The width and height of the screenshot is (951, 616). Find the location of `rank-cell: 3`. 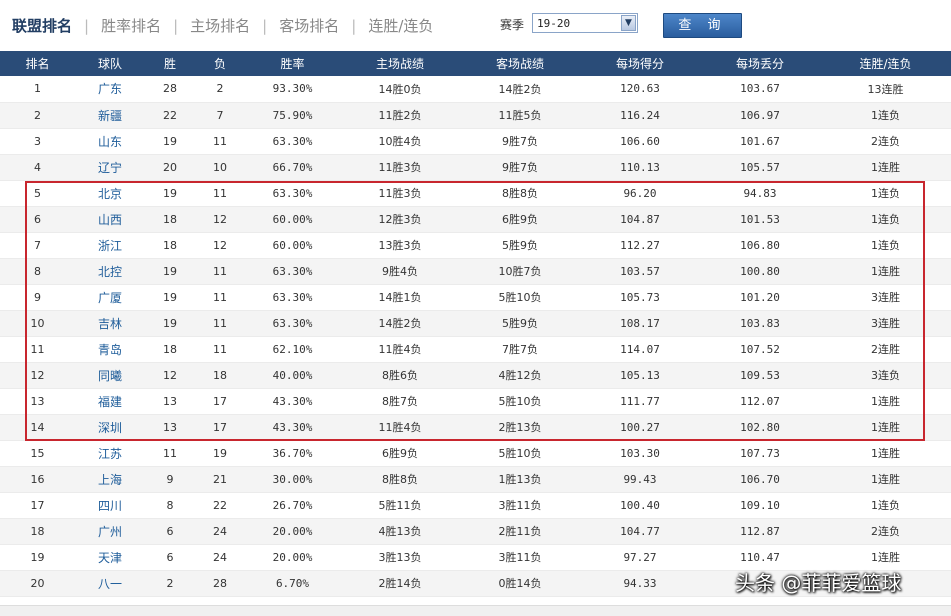

rank-cell: 3 is located at coordinates (37, 141).